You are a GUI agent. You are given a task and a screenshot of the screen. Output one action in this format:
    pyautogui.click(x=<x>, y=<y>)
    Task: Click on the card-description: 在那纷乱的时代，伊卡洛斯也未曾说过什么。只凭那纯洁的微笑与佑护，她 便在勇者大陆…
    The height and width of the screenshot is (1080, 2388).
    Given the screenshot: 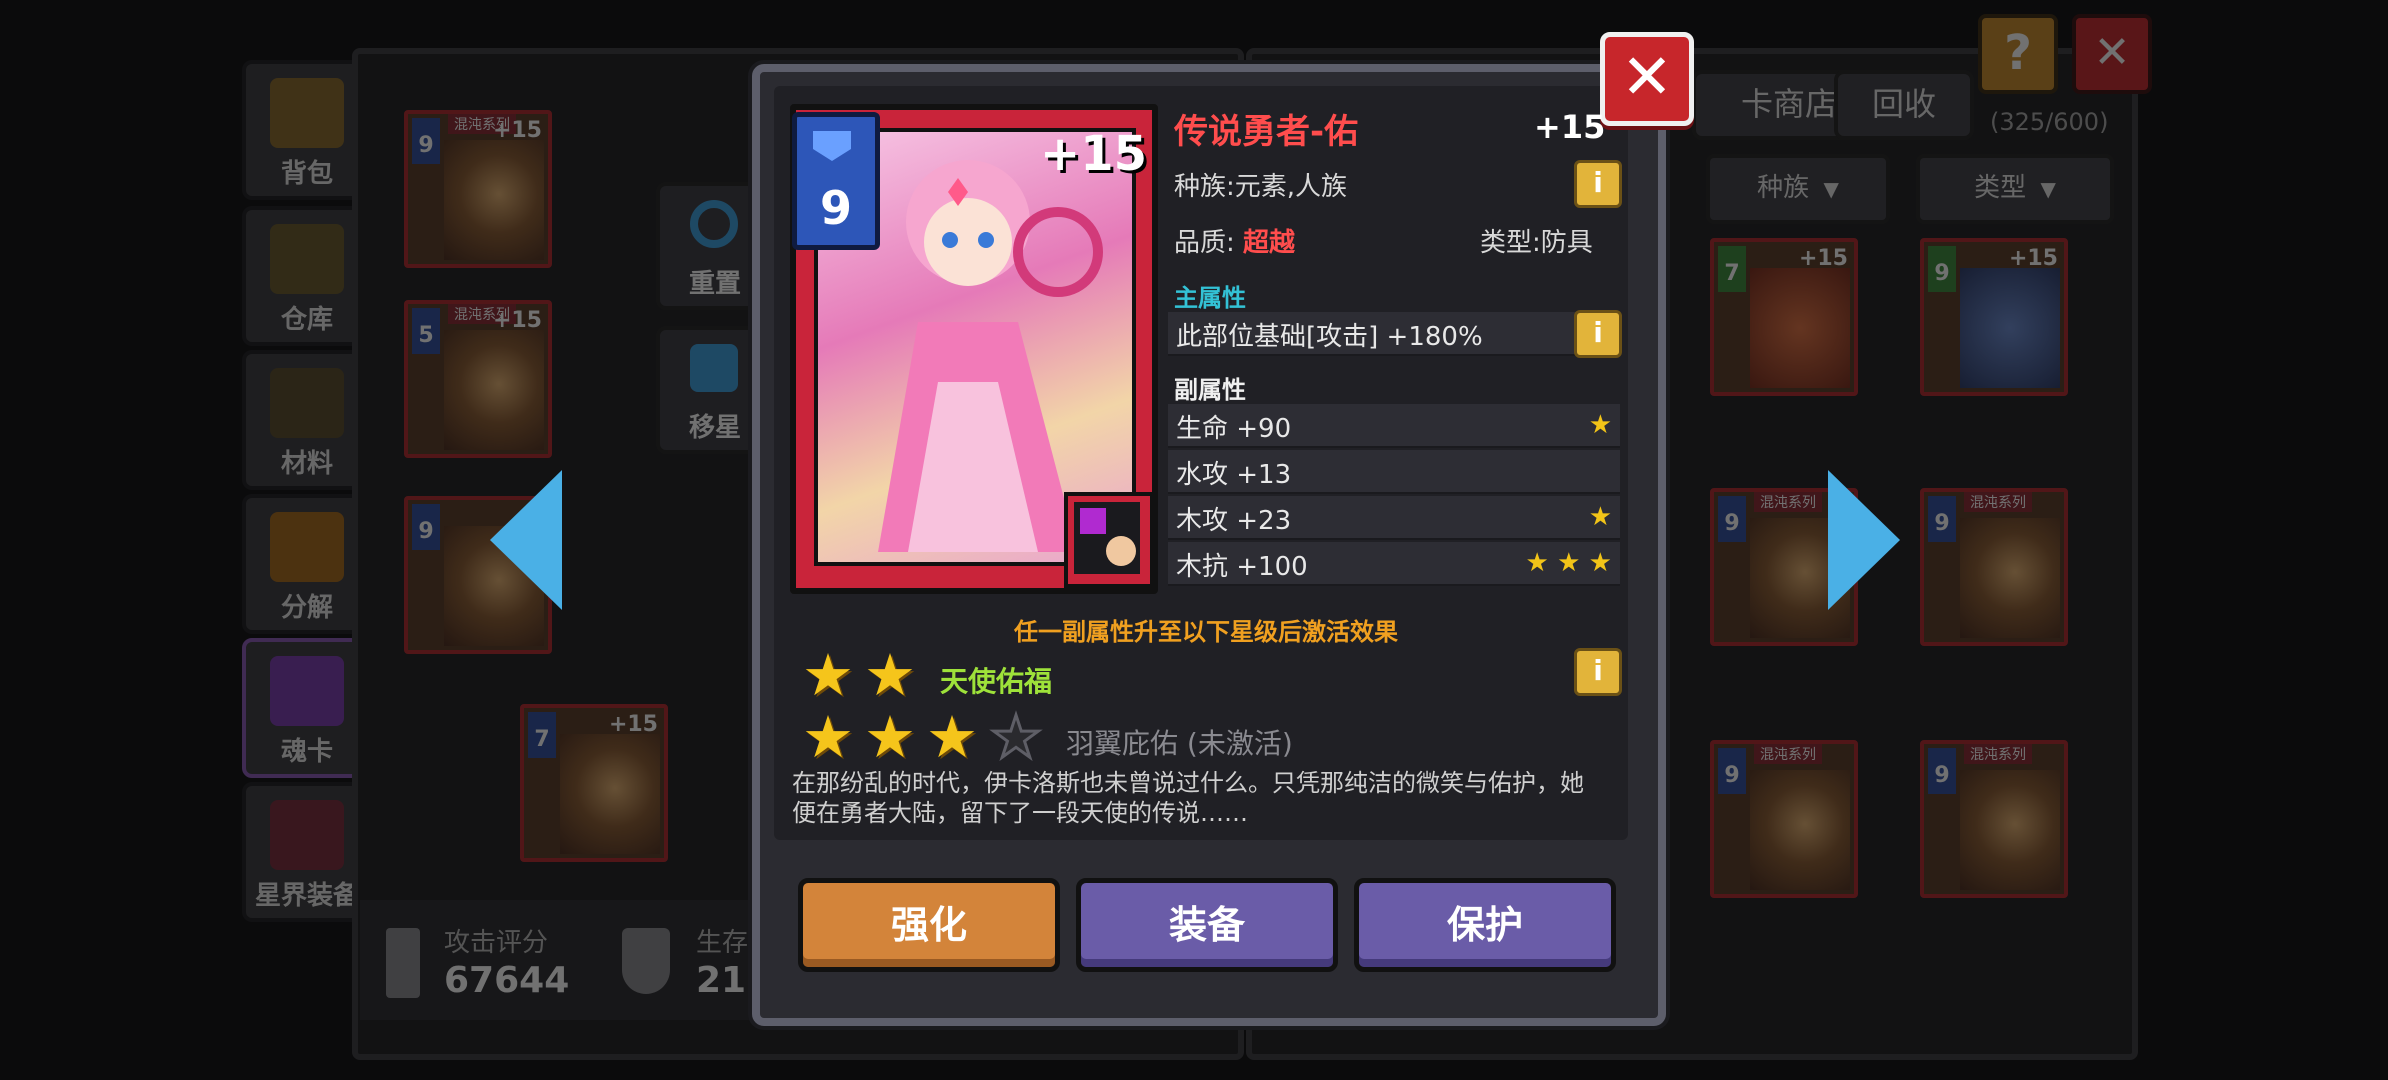 What is the action you would take?
    pyautogui.click(x=1206, y=798)
    